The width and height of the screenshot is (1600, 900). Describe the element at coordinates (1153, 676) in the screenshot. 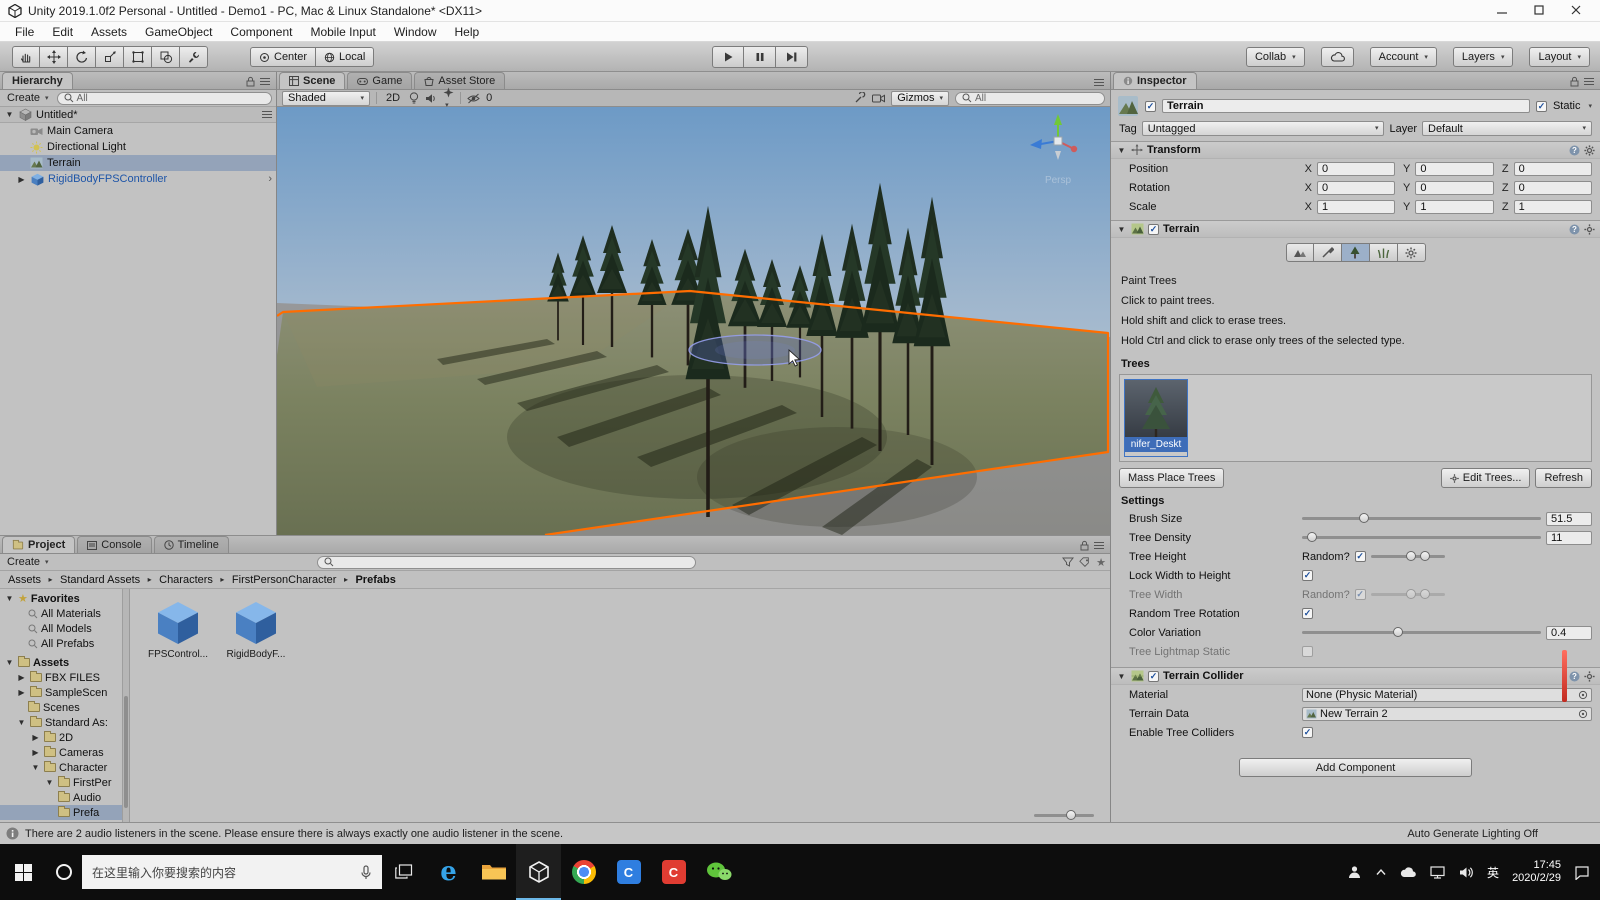

I see `collider-enabled-checkbox: ✓` at that location.